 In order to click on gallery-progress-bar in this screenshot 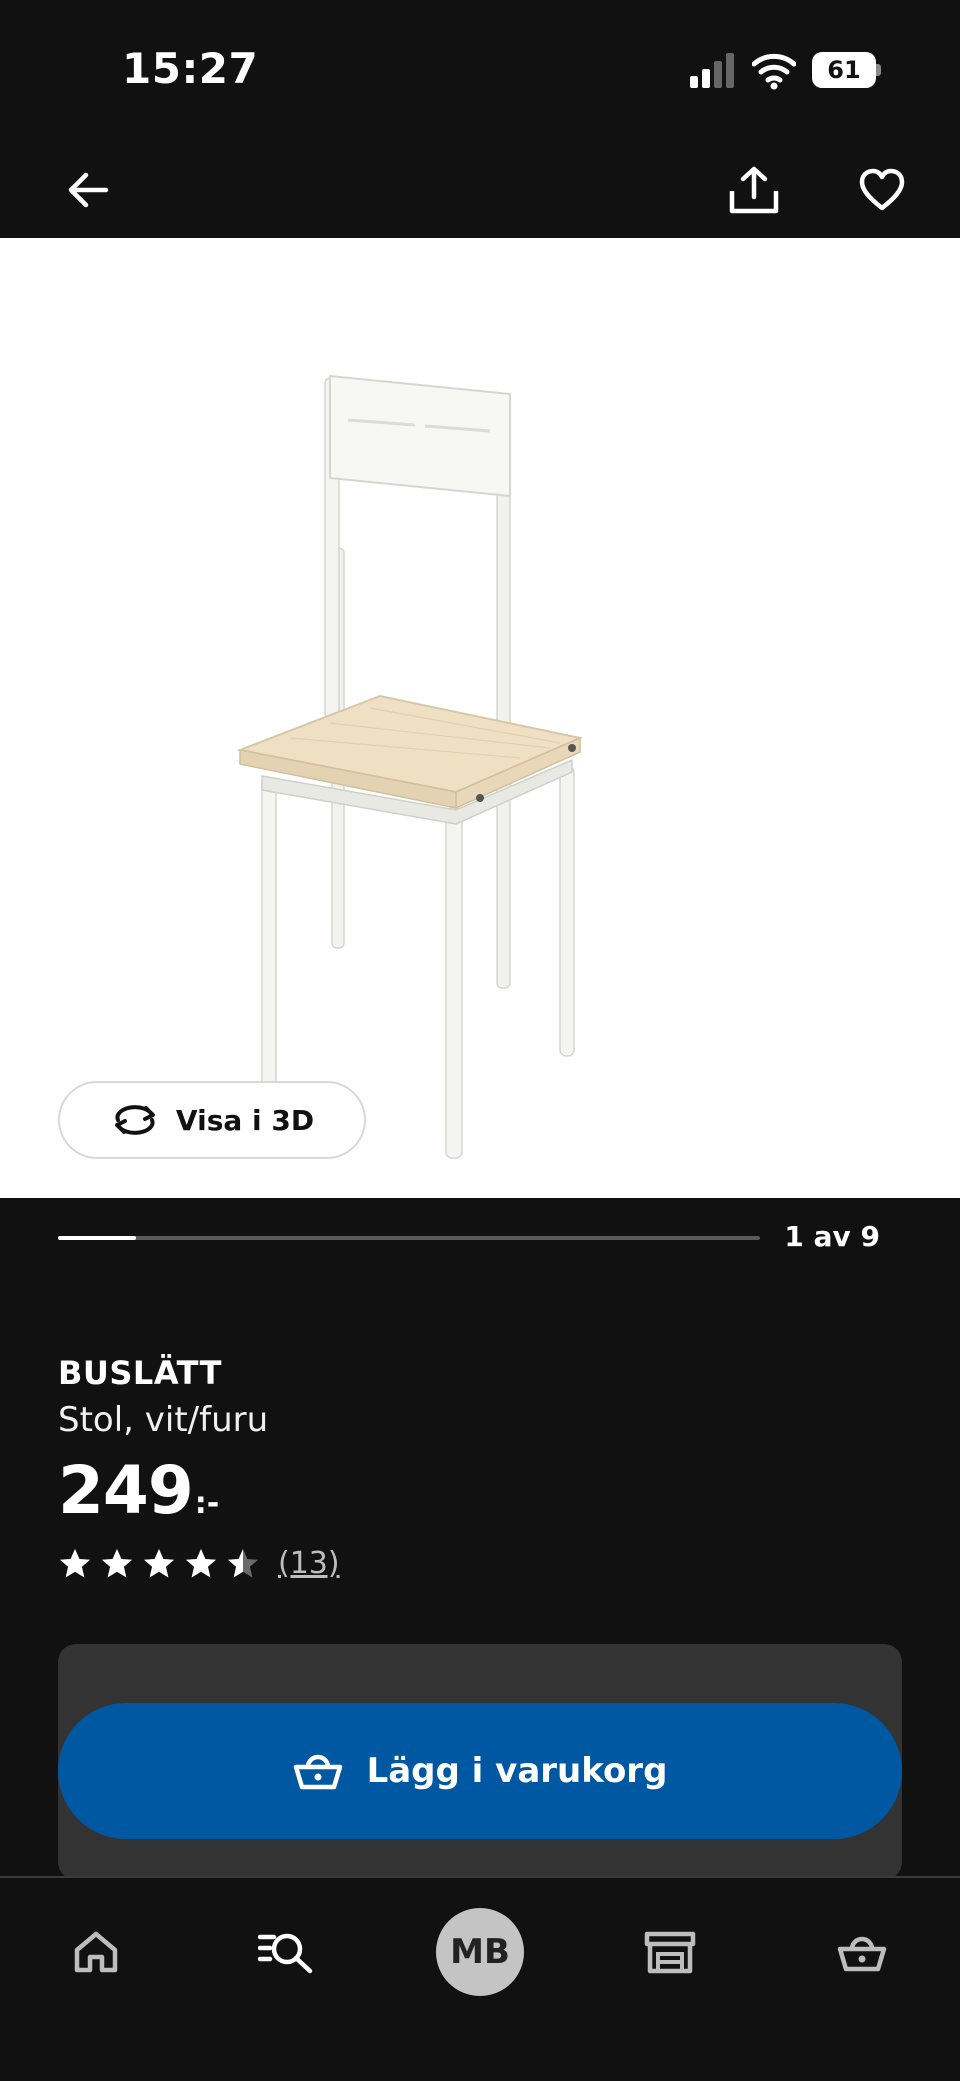, I will do `click(409, 1238)`.